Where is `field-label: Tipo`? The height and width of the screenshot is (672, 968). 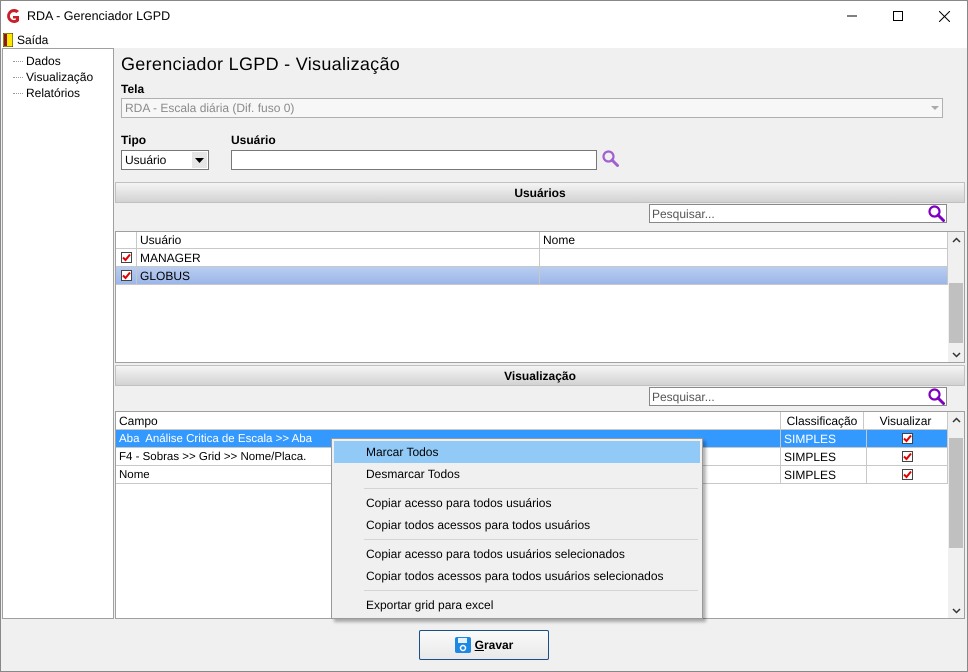 field-label: Tipo is located at coordinates (134, 140).